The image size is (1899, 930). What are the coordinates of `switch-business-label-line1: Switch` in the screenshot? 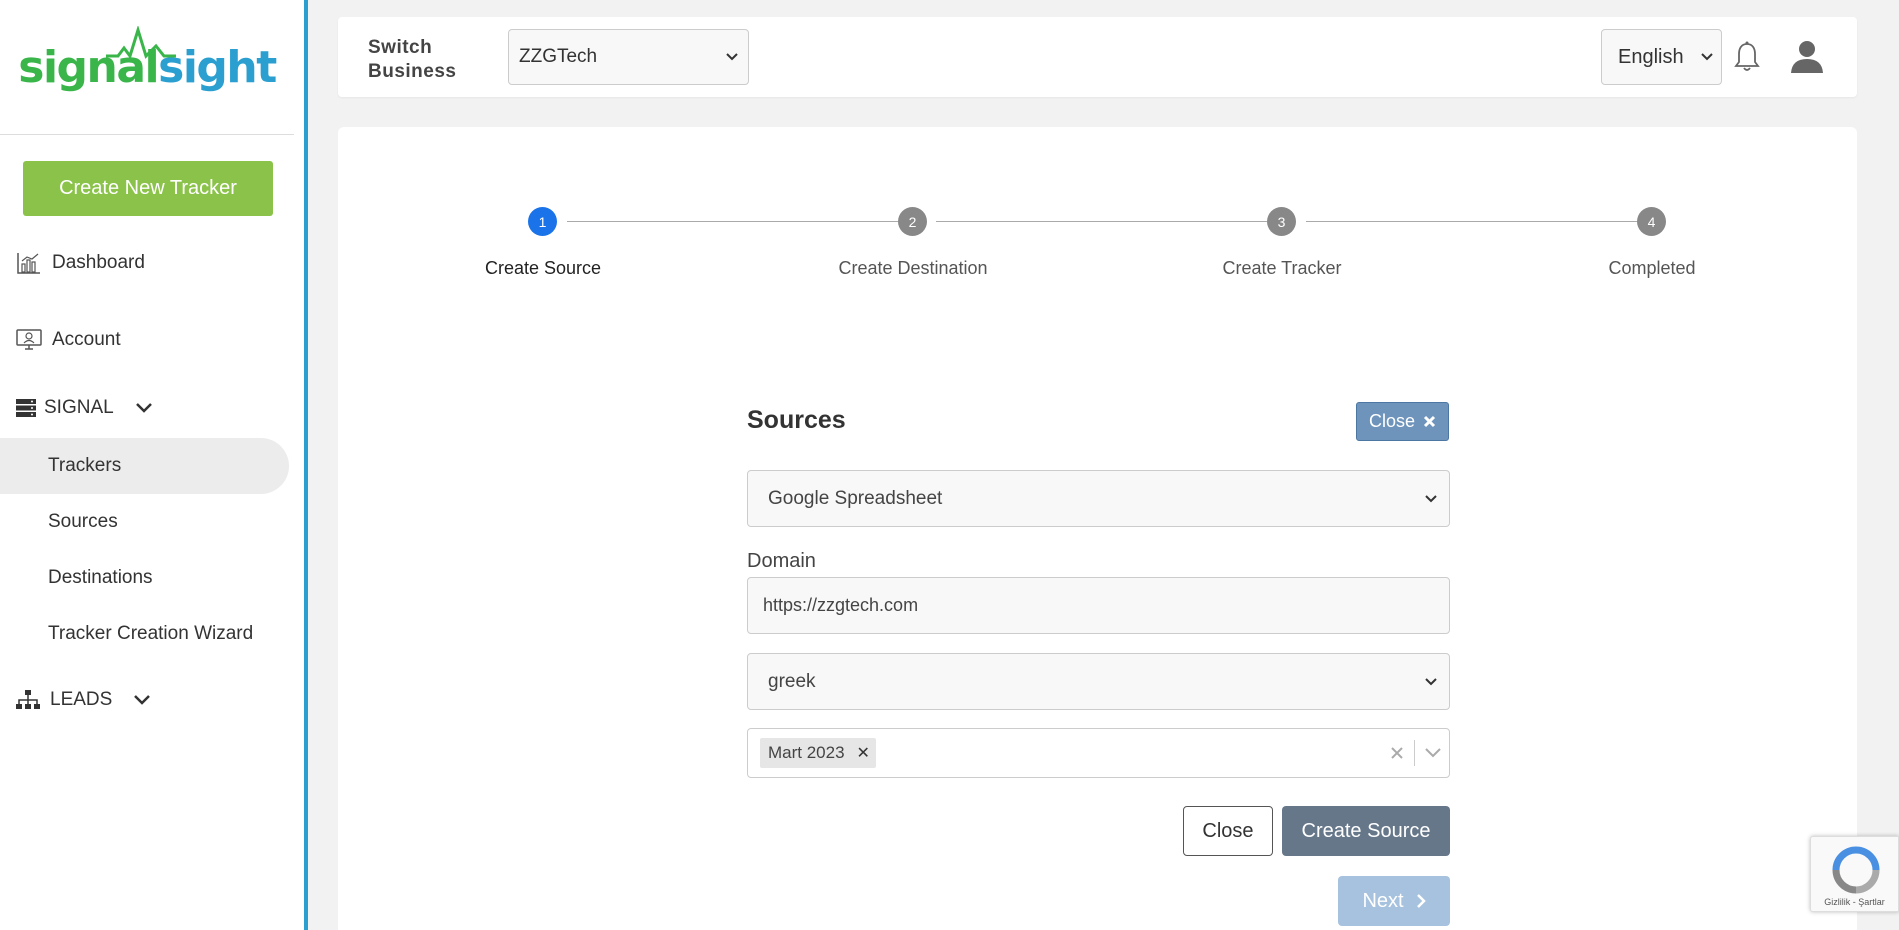 It's located at (400, 47).